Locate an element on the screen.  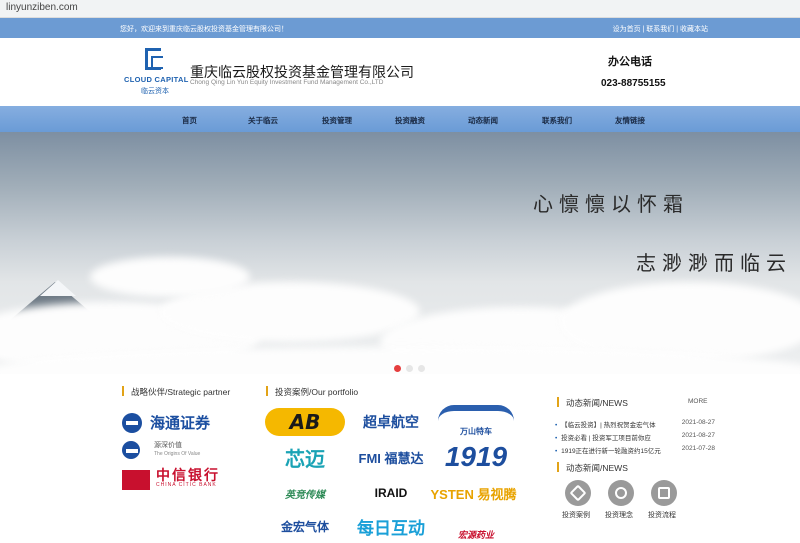
portfolio-jinhong: 金宏气体 is located at coordinates (305, 526).